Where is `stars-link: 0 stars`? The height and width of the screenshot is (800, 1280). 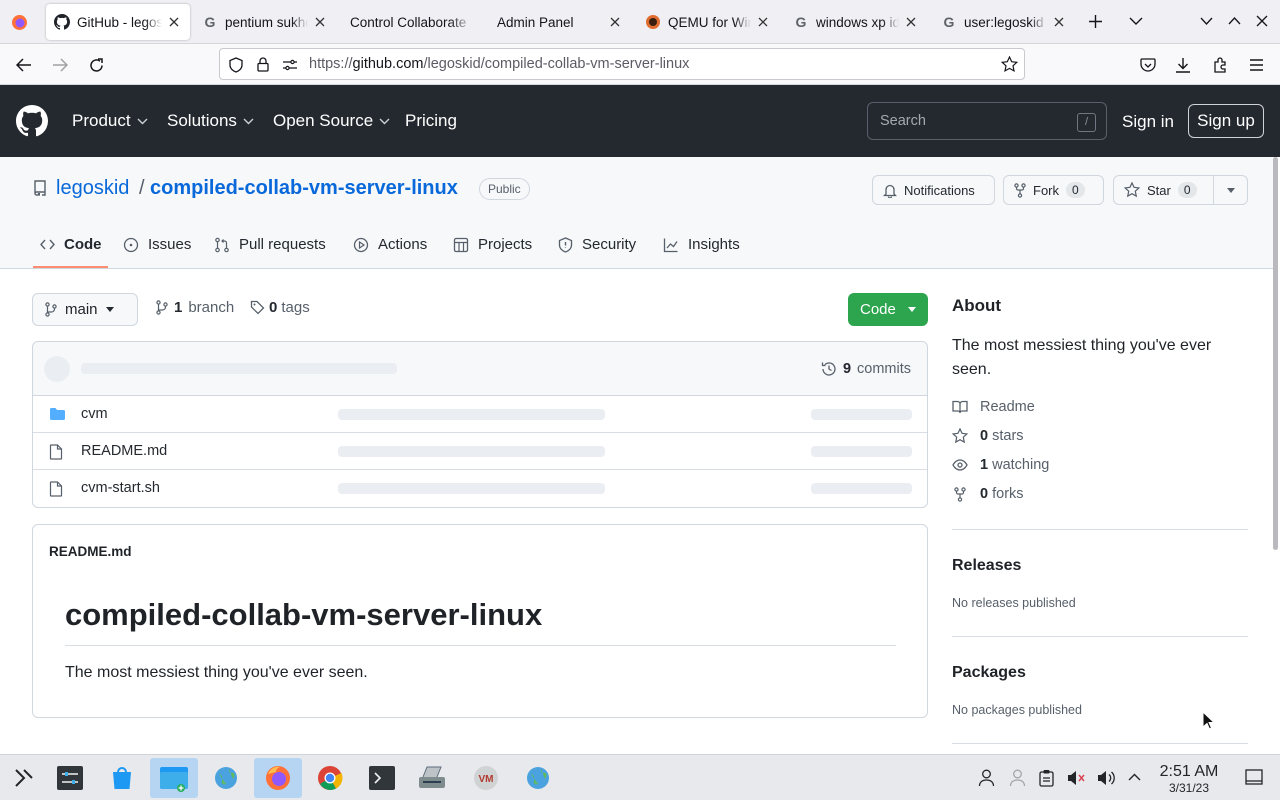
stars-link: 0 stars is located at coordinates (988, 436).